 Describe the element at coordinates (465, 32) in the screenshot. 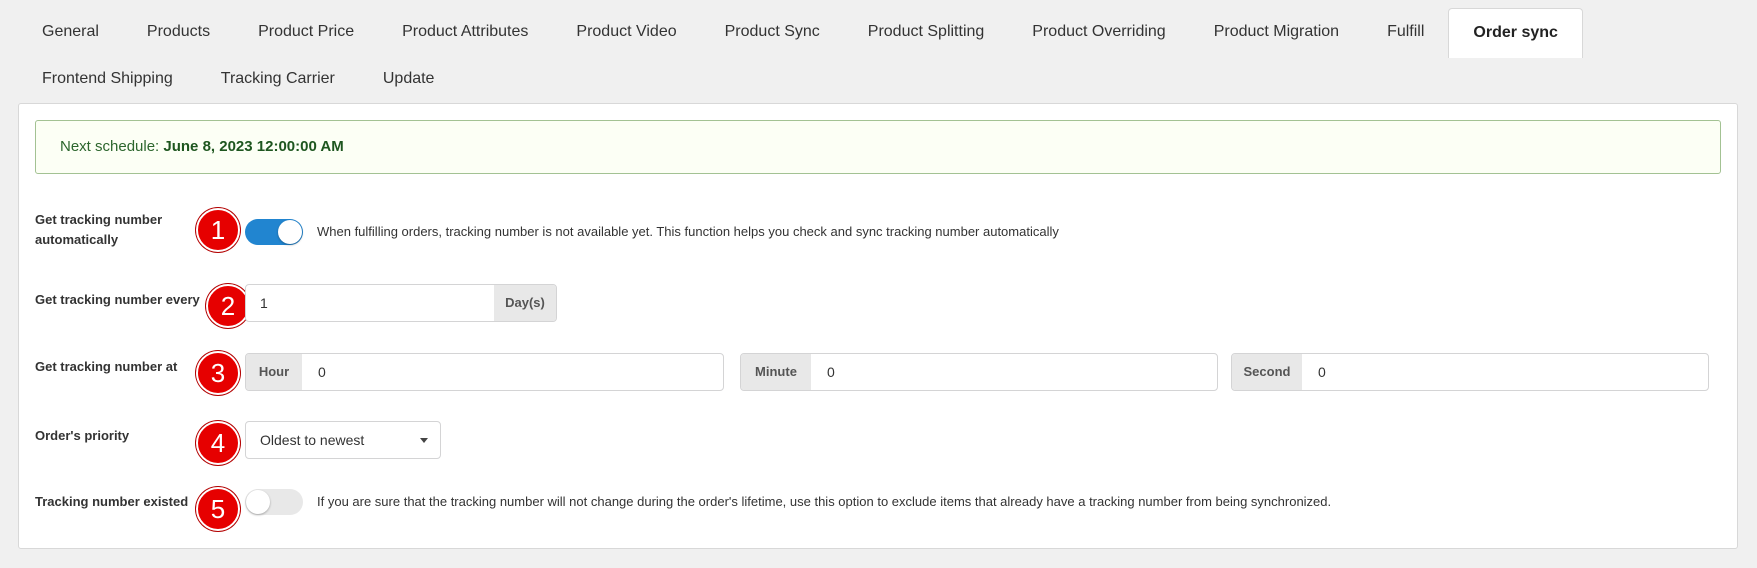

I see `tab-product-attributes: Product Attributes` at that location.